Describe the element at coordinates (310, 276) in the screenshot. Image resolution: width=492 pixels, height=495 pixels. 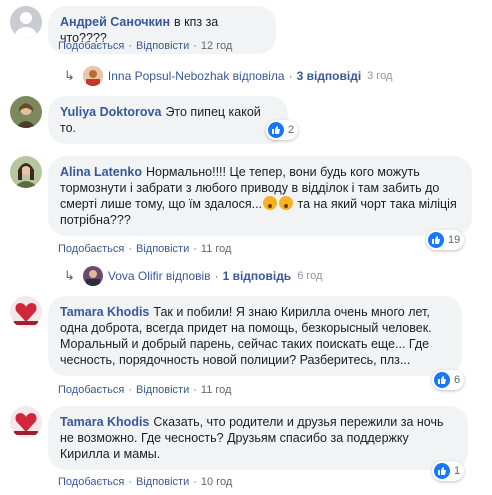
I see `reply-time: 6 год` at that location.